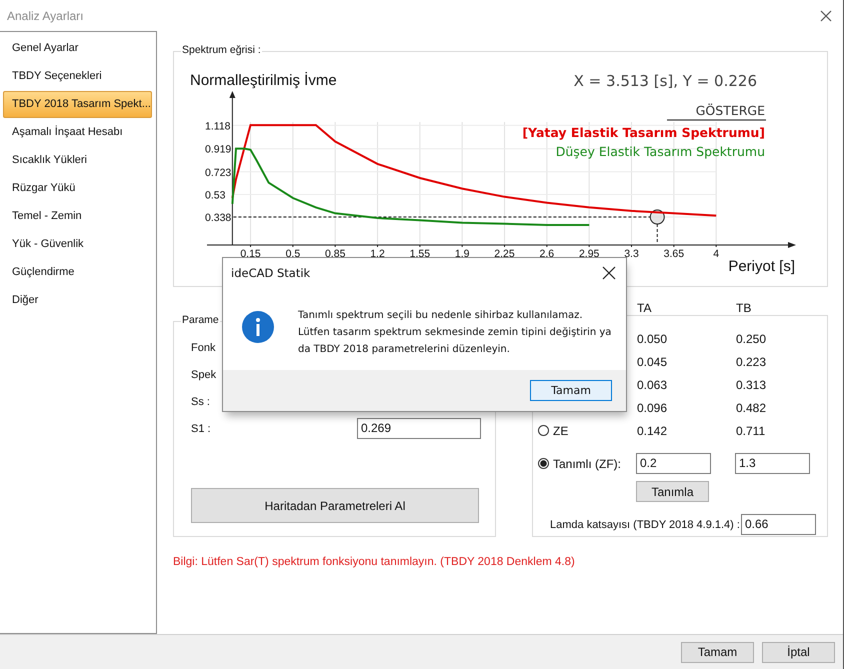  What do you see at coordinates (751, 361) in the screenshot?
I see `table-cell-text: 0.223` at bounding box center [751, 361].